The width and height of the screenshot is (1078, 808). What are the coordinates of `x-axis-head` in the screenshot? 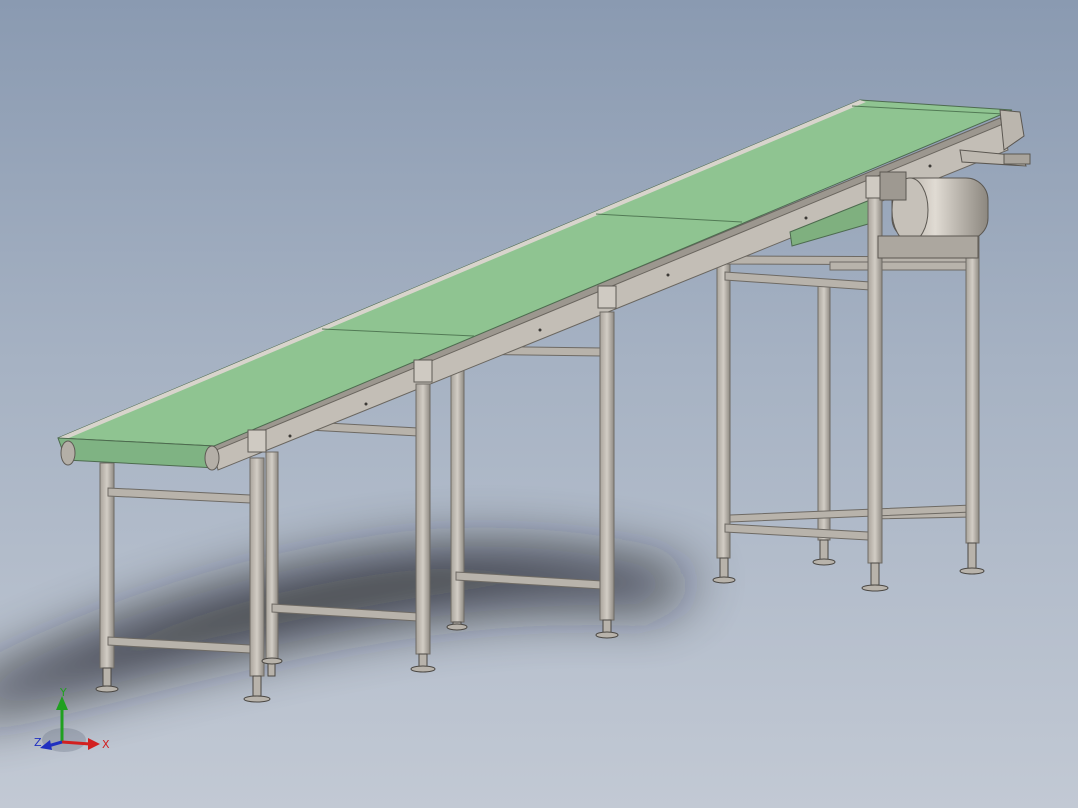 It's located at (94, 744).